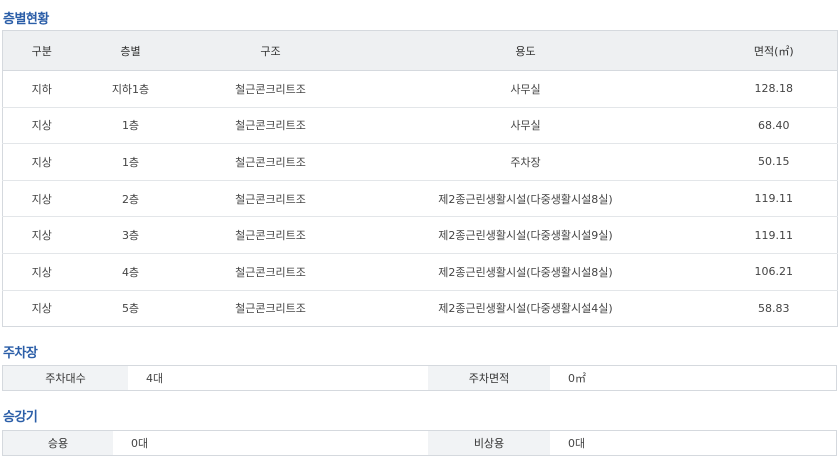 The width and height of the screenshot is (840, 469). Describe the element at coordinates (764, 272) in the screenshot. I see `cell-area: 106.21` at that location.